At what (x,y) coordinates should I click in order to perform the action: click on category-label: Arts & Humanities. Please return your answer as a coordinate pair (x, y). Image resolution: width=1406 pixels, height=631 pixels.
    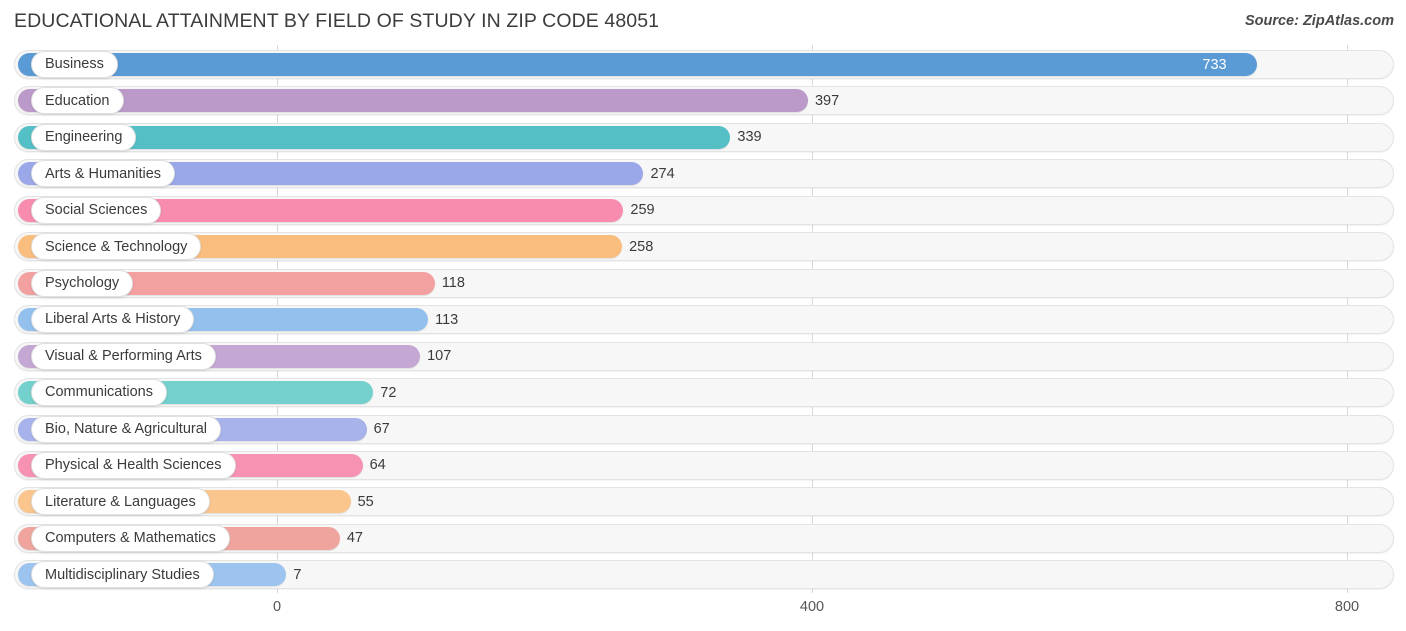
    Looking at the image, I should click on (103, 173).